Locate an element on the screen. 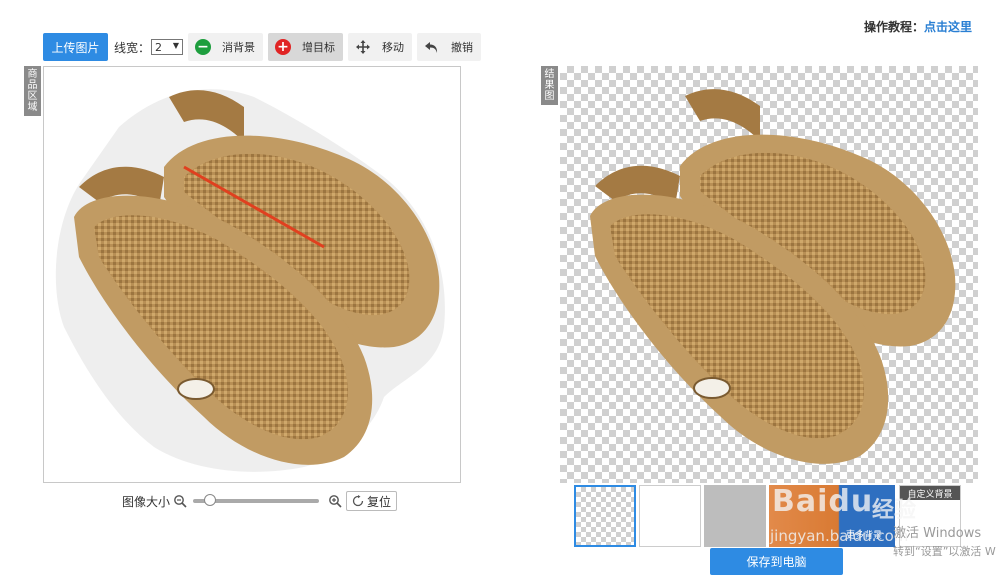 This screenshot has height=575, width=1000. zoom-in-icon is located at coordinates (335, 501).